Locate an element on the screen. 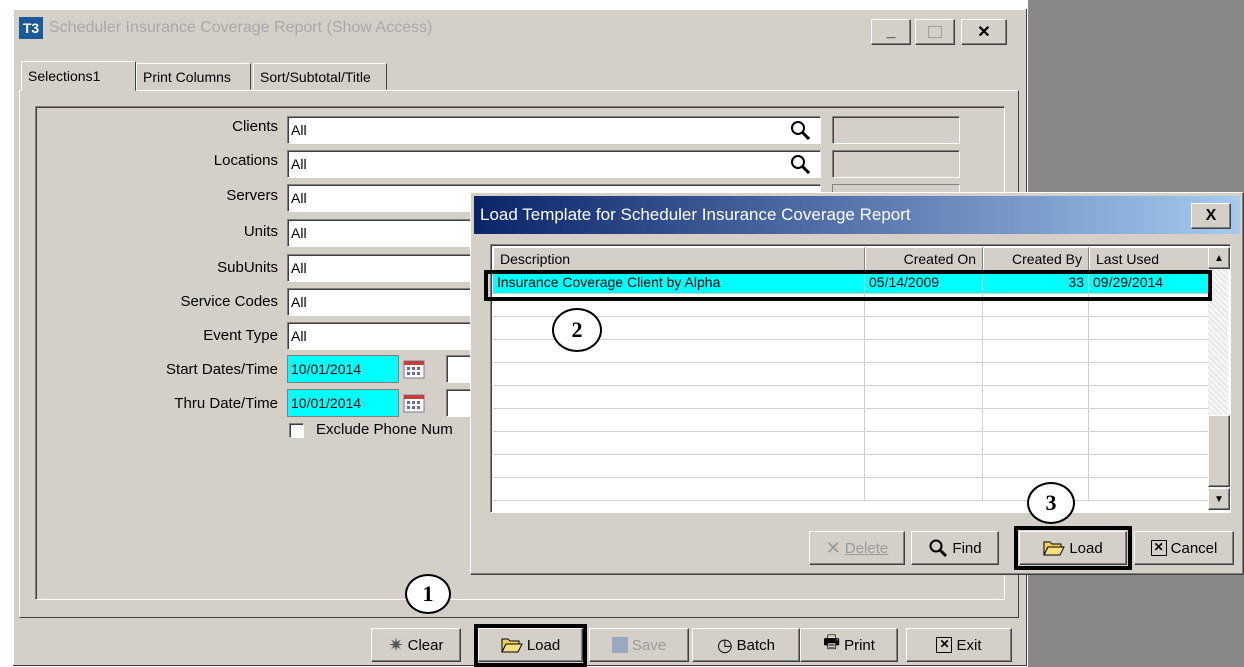  minimize-icon: _ is located at coordinates (891, 31).